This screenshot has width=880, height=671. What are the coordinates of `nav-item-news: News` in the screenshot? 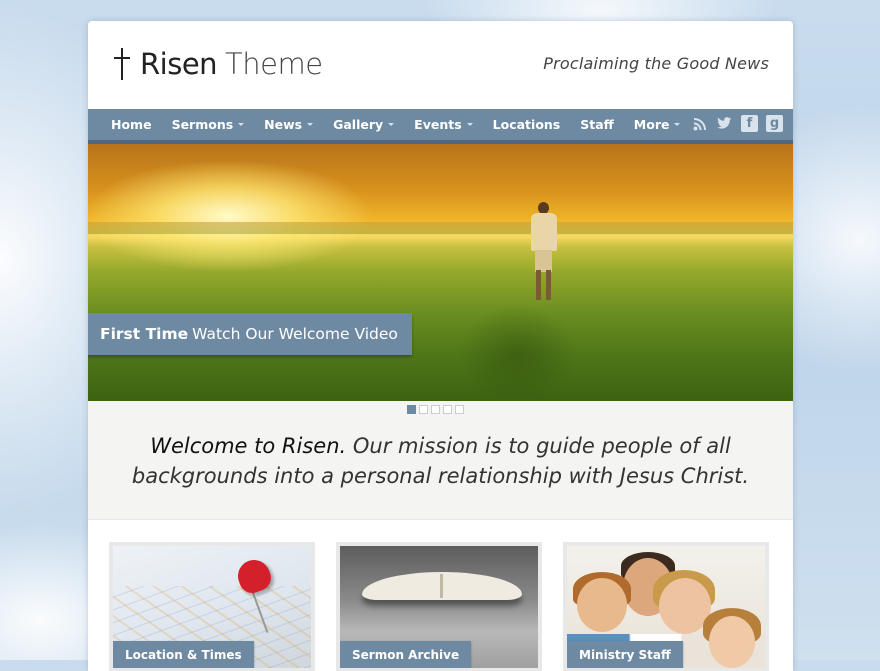 It's located at (288, 124).